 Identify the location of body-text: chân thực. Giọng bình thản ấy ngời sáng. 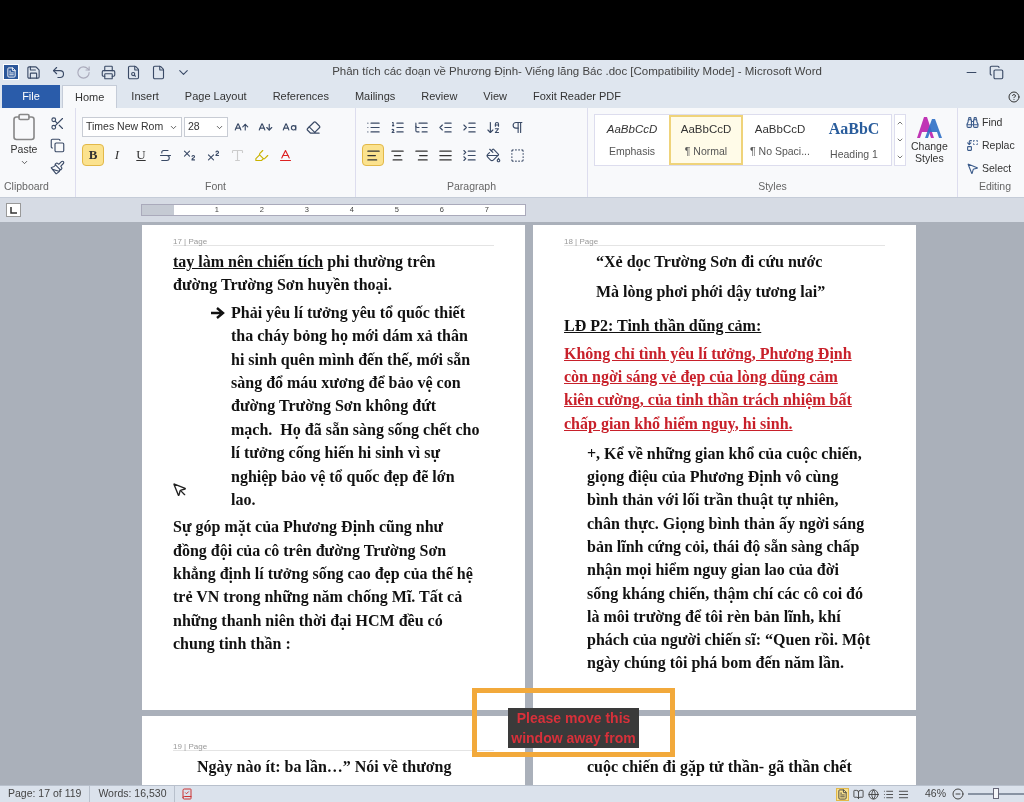
(726, 523).